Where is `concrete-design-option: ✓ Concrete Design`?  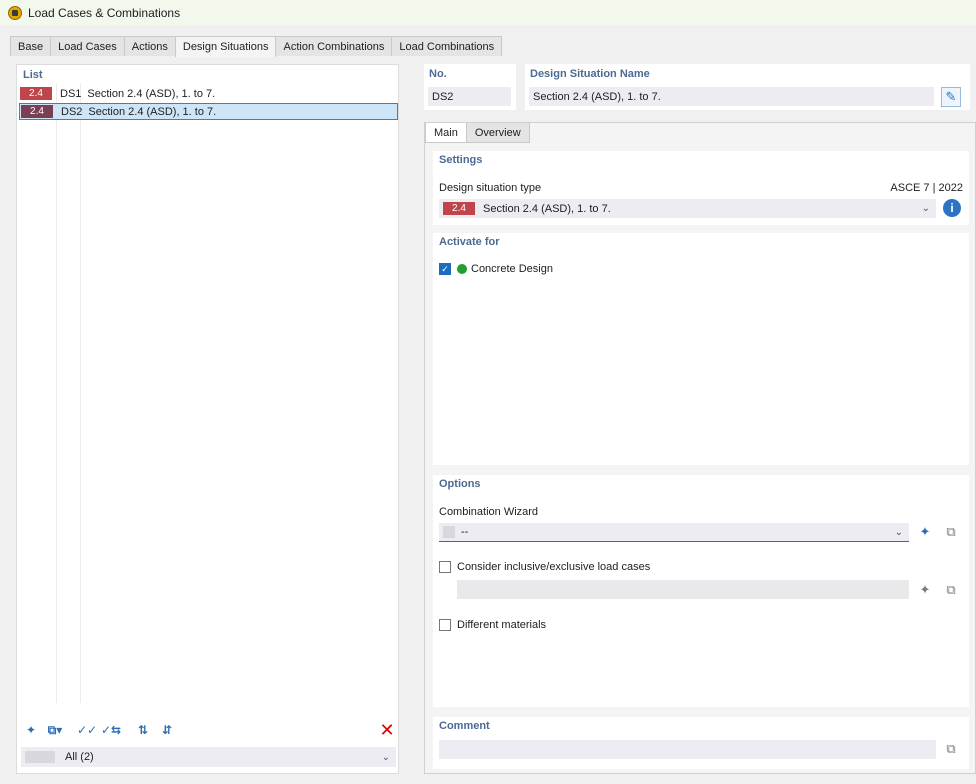
concrete-design-option: ✓ Concrete Design is located at coordinates (496, 269).